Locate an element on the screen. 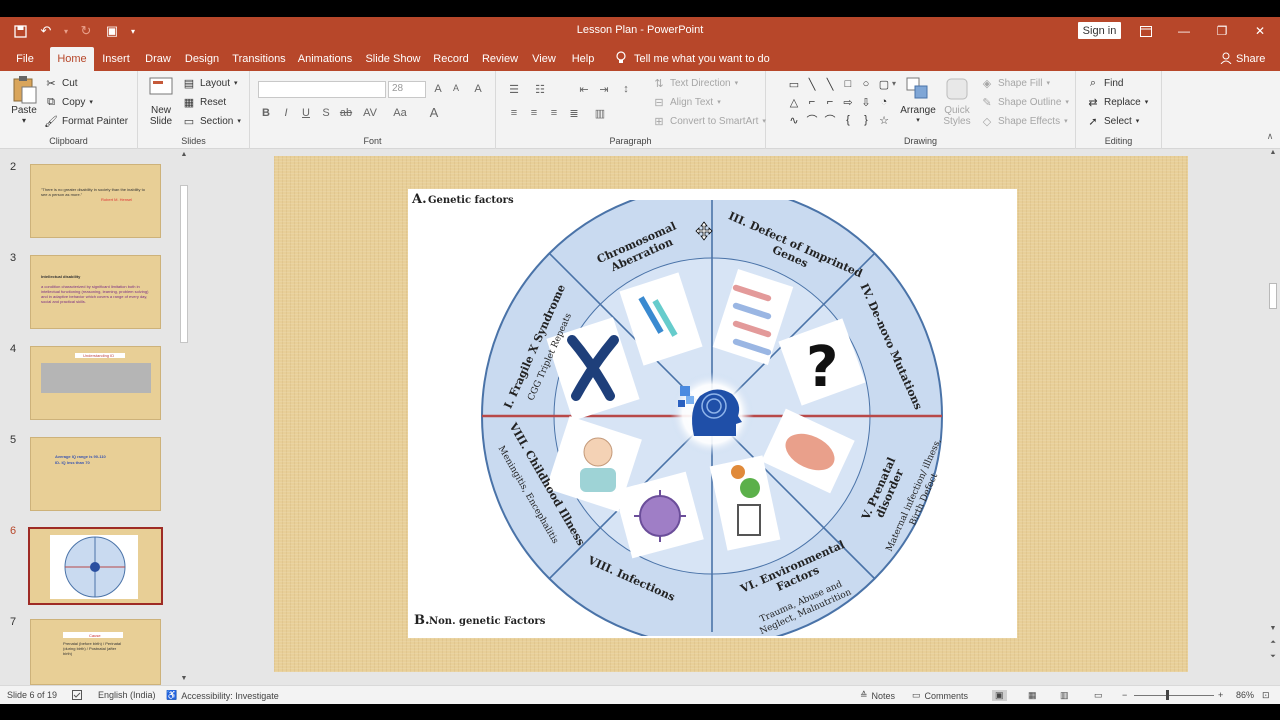 This screenshot has height=720, width=1280. tab-review: Review is located at coordinates (500, 59).